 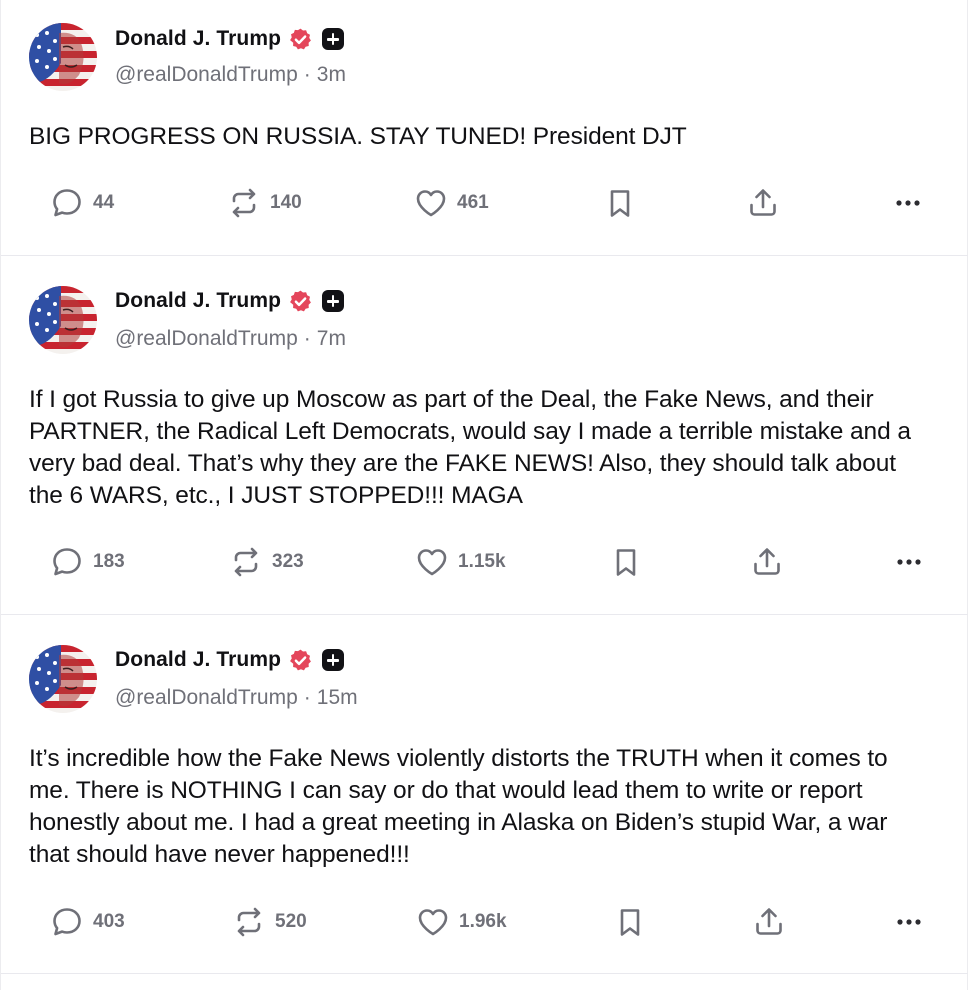 I want to click on retruth-count: 140, so click(x=286, y=202).